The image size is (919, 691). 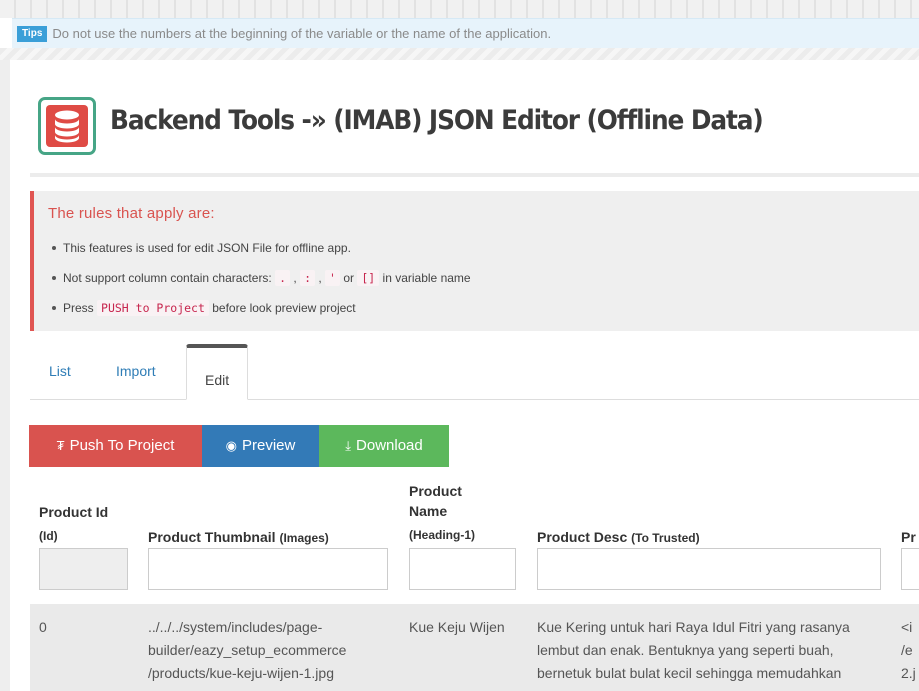 I want to click on cell-line: /products/kue-keju-wijen-1.jpg, so click(x=241, y=673).